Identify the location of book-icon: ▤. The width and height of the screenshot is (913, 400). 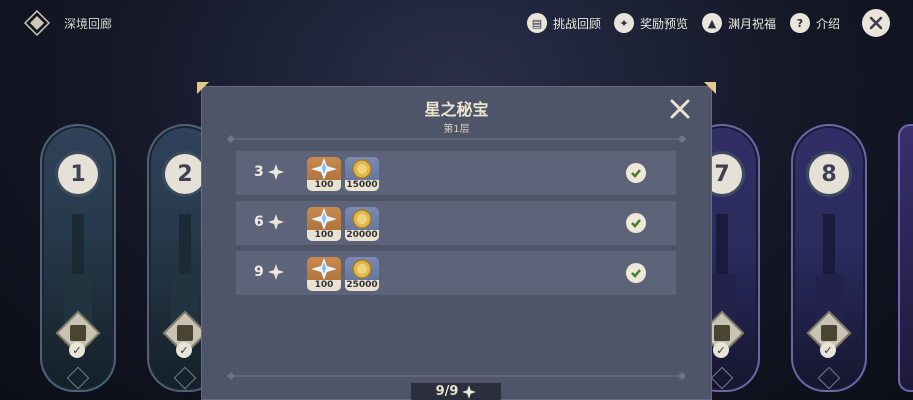
(537, 23).